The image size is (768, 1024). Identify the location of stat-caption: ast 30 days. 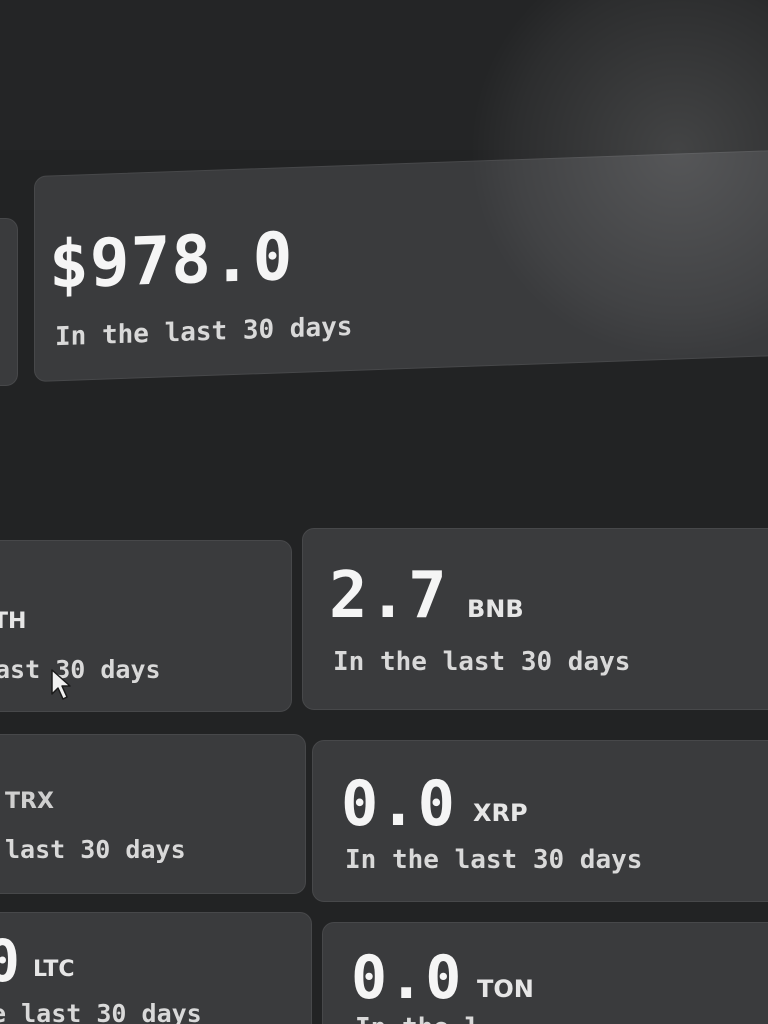
(80, 669).